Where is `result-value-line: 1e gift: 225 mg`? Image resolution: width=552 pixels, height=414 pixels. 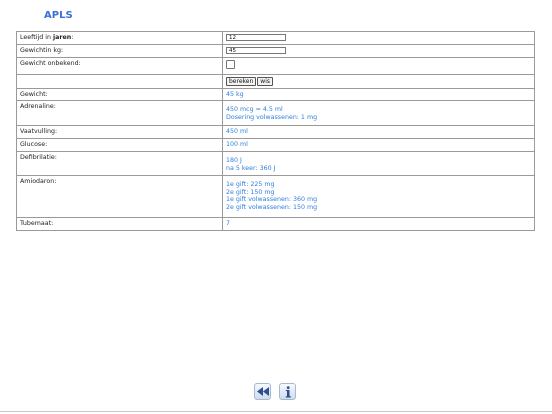 result-value-line: 1e gift: 225 mg is located at coordinates (250, 184).